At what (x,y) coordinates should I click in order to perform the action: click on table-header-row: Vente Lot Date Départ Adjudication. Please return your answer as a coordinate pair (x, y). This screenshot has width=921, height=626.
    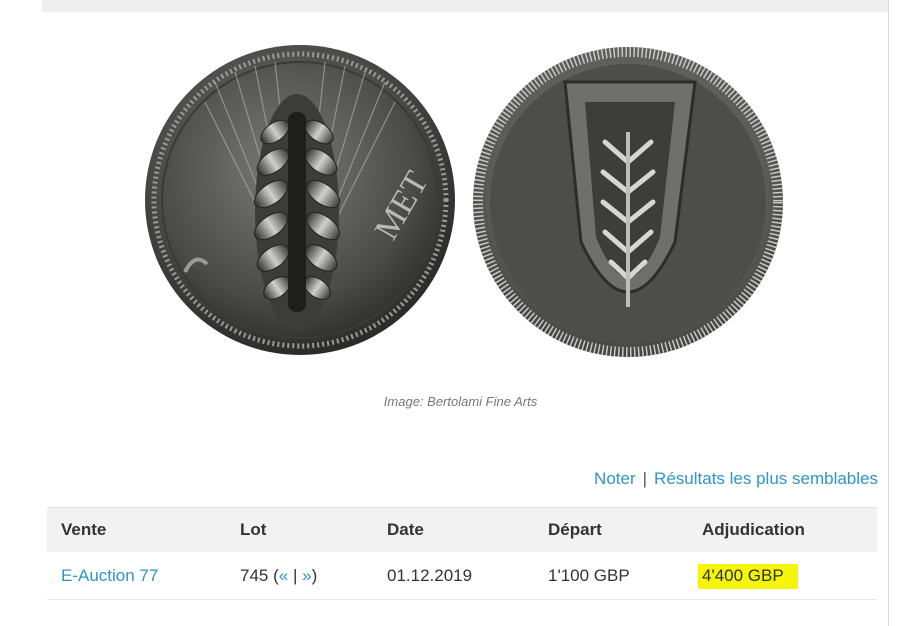
    Looking at the image, I should click on (462, 529).